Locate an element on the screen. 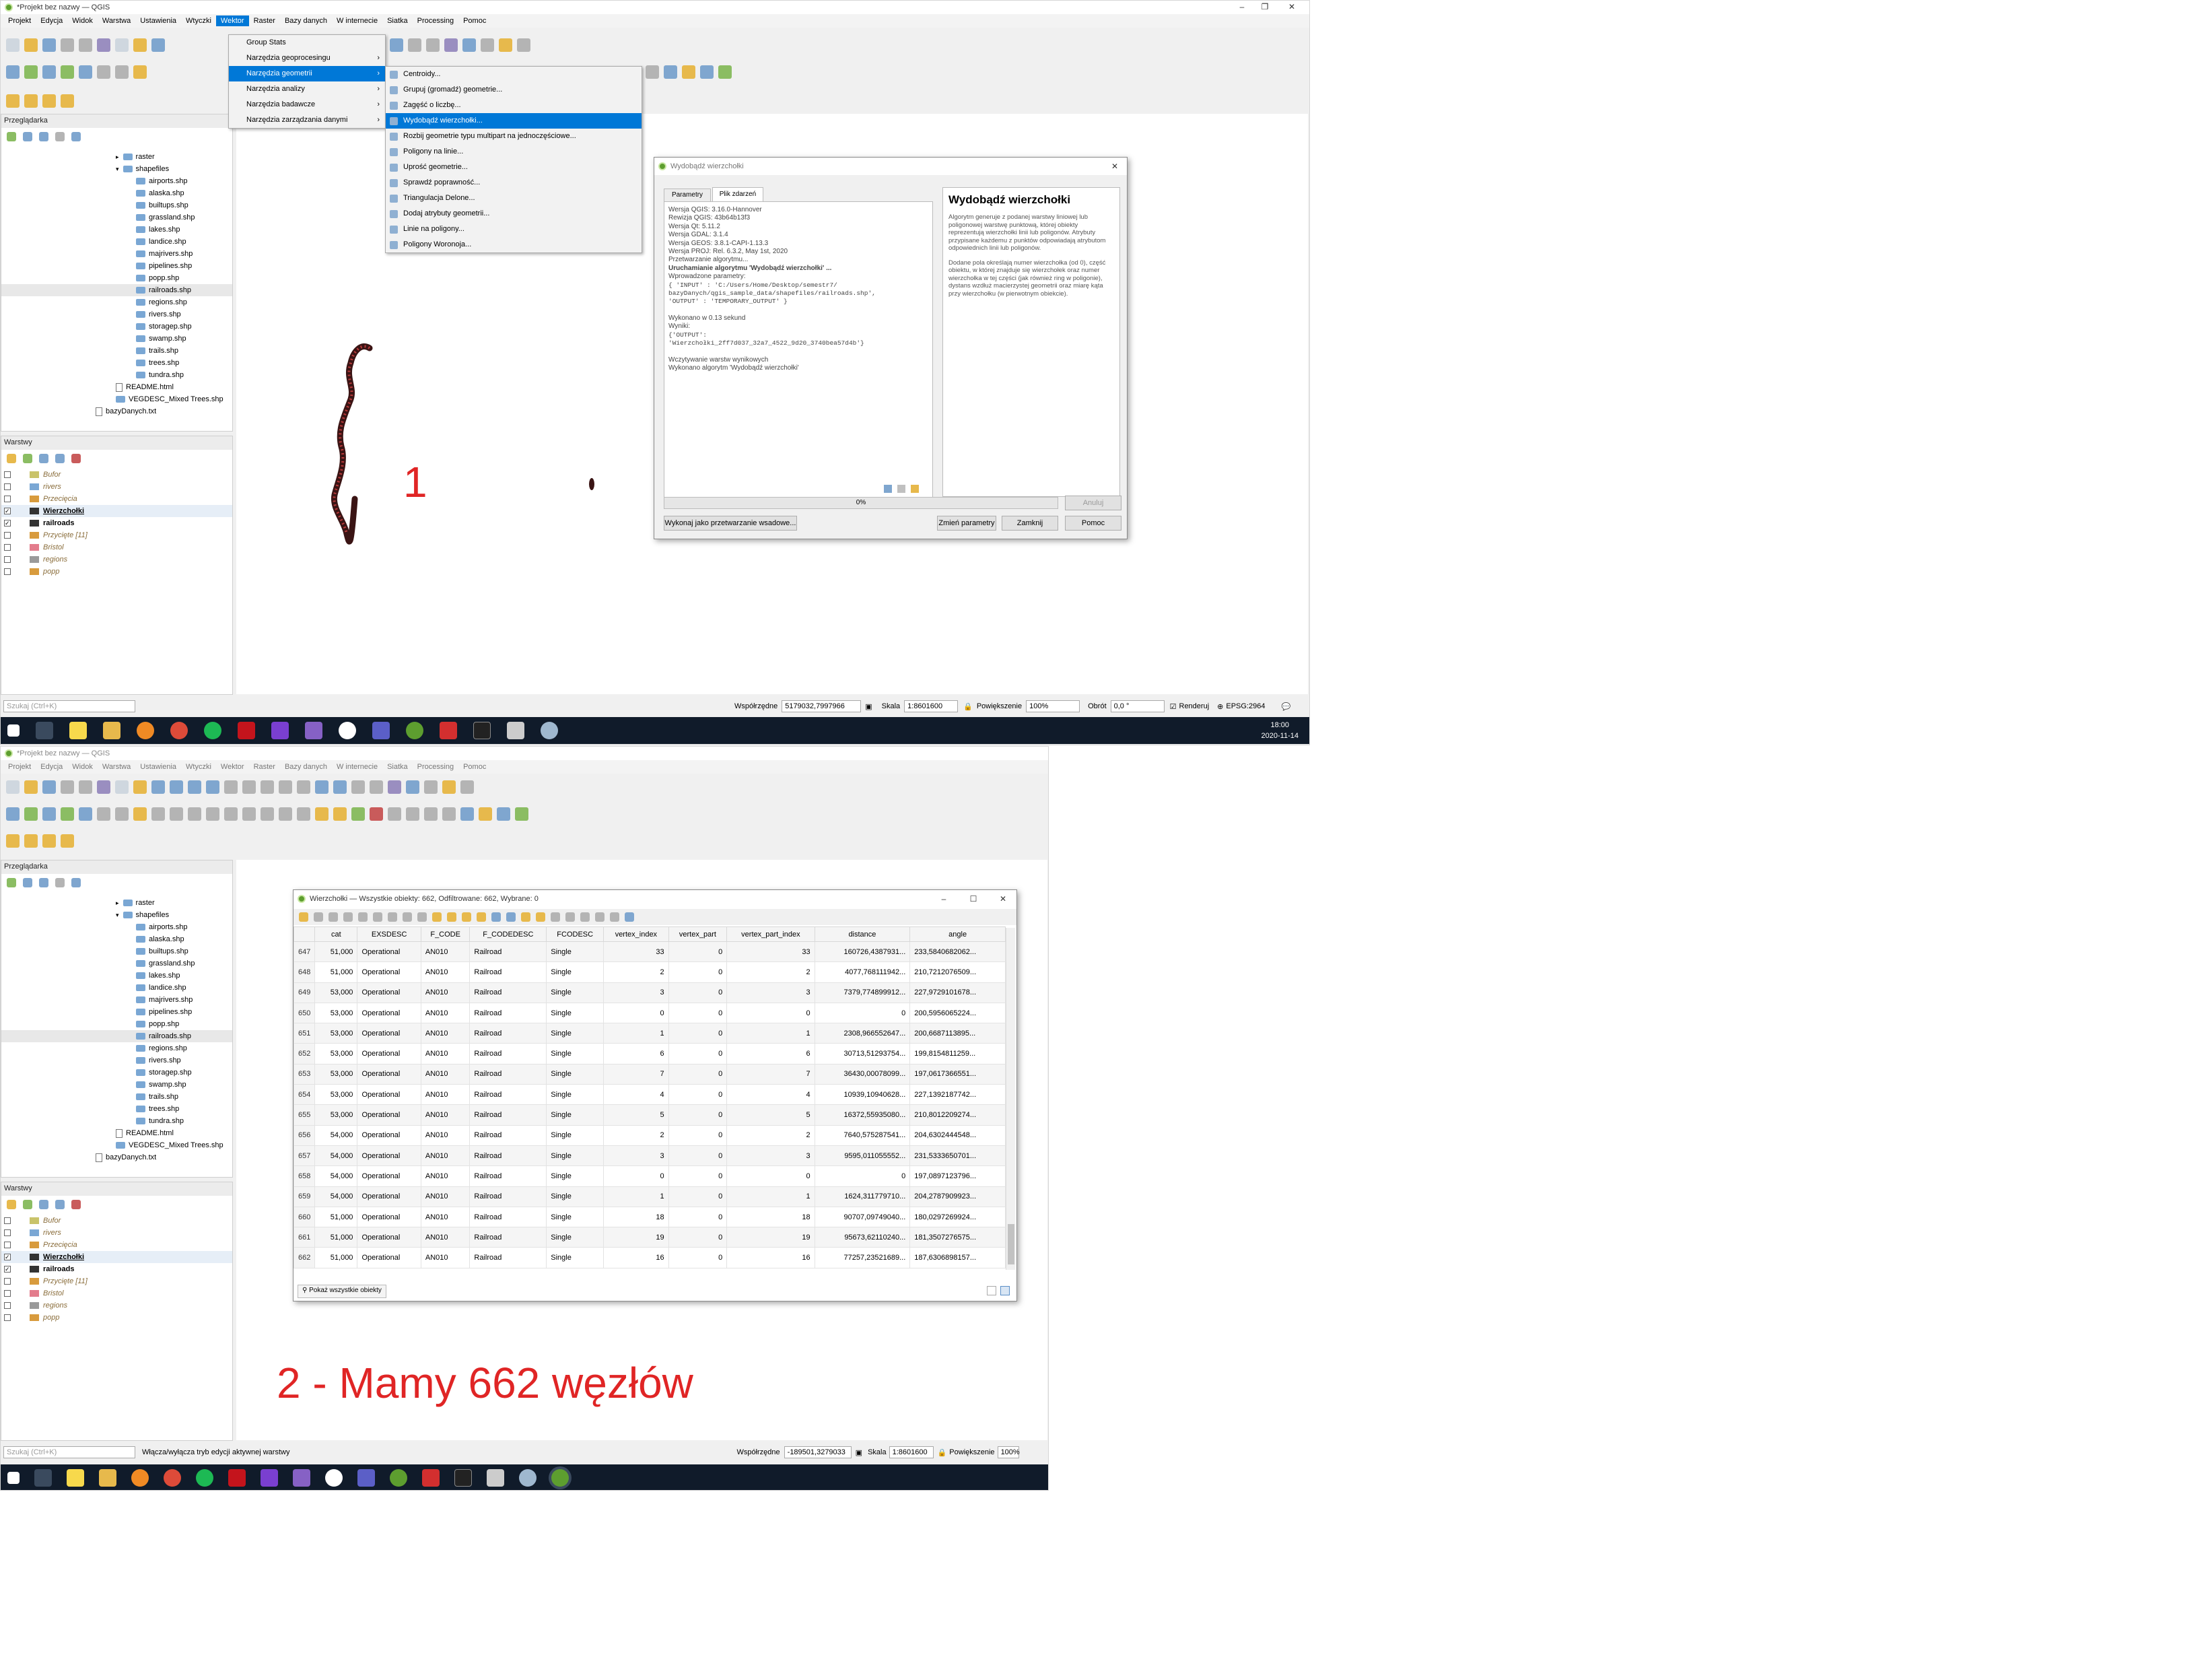 The height and width of the screenshot is (1659, 2212). teams-icon is located at coordinates (366, 1478).